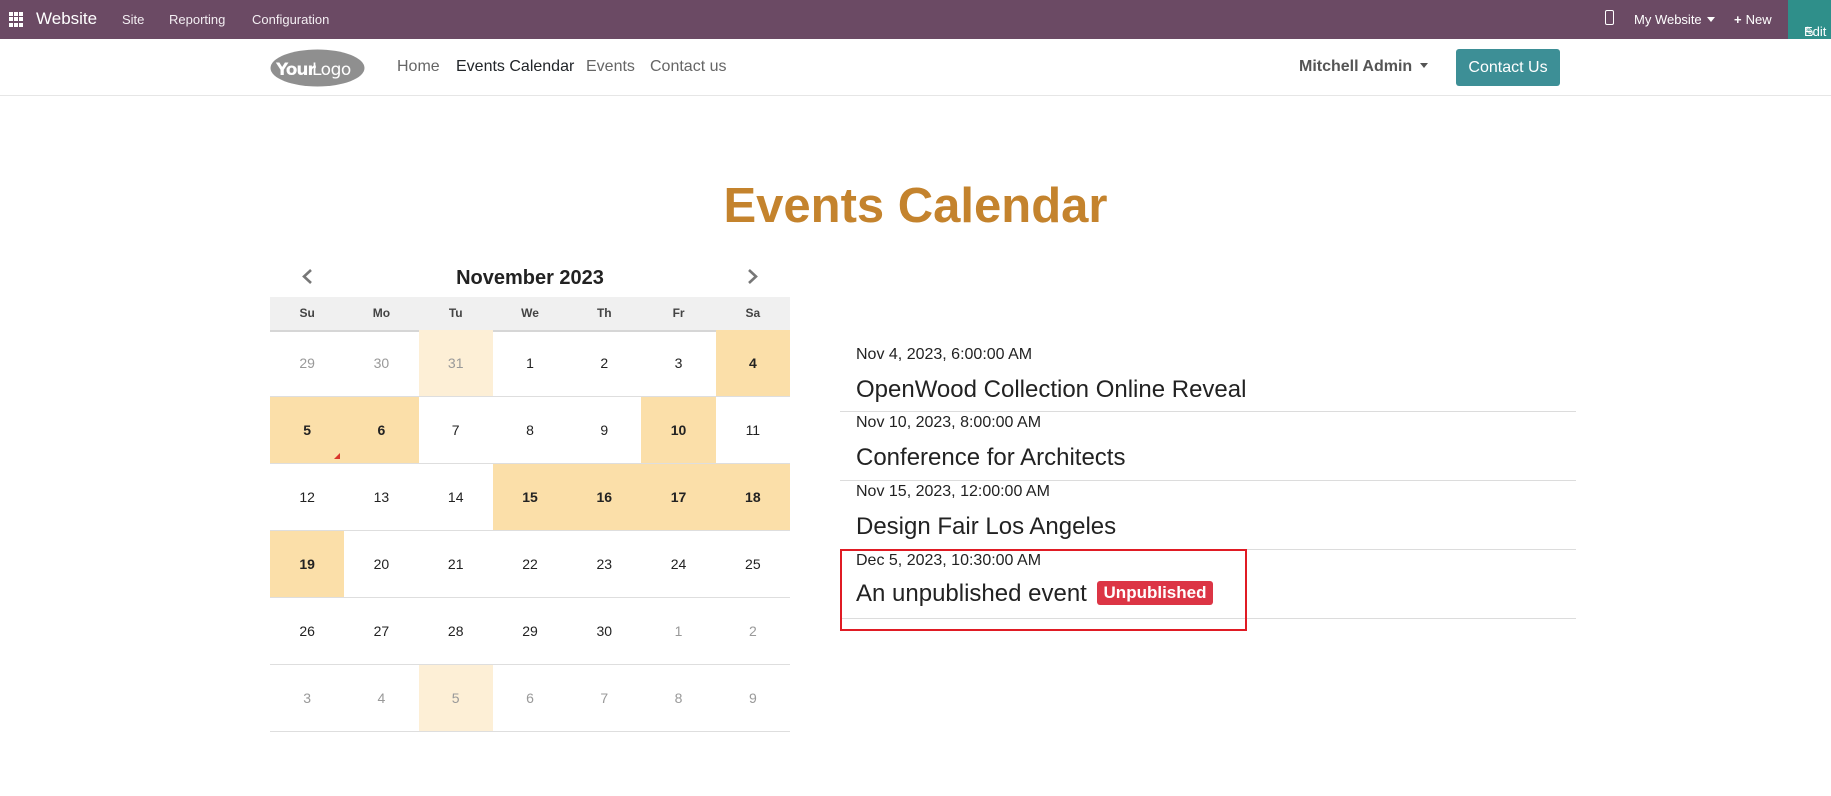 Image resolution: width=1831 pixels, height=796 pixels. Describe the element at coordinates (610, 67) in the screenshot. I see `nav-events: Events` at that location.